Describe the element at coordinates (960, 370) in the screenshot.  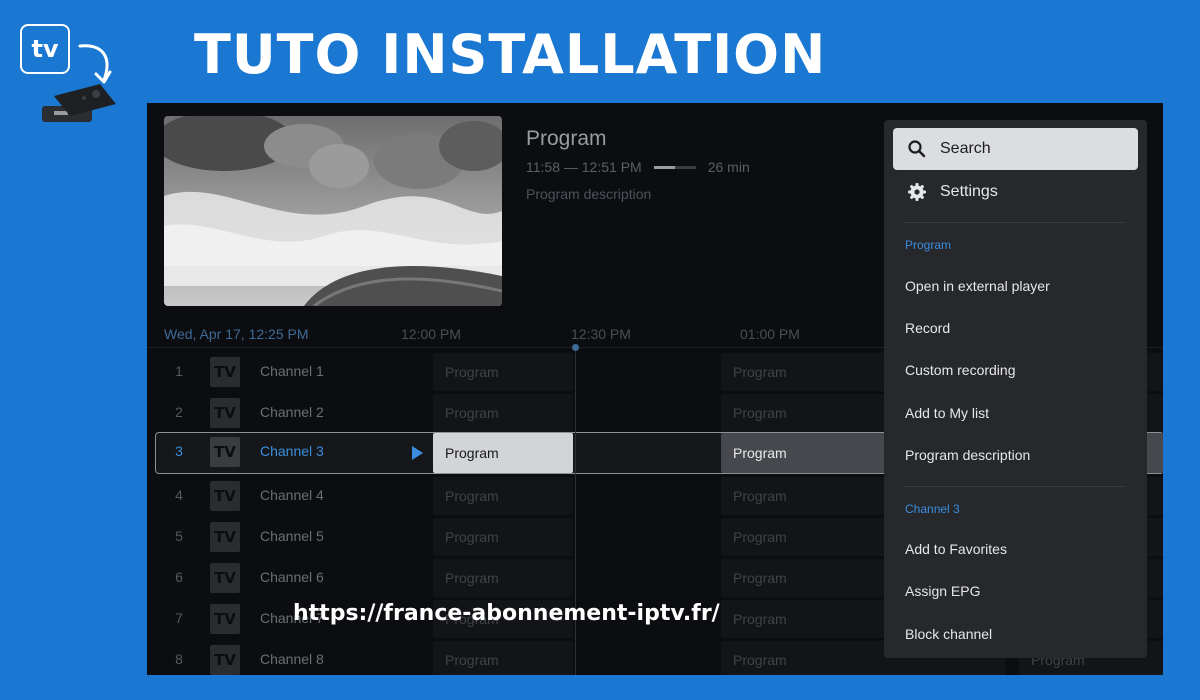
I see `menu-item-custom-recording: Custom recording` at that location.